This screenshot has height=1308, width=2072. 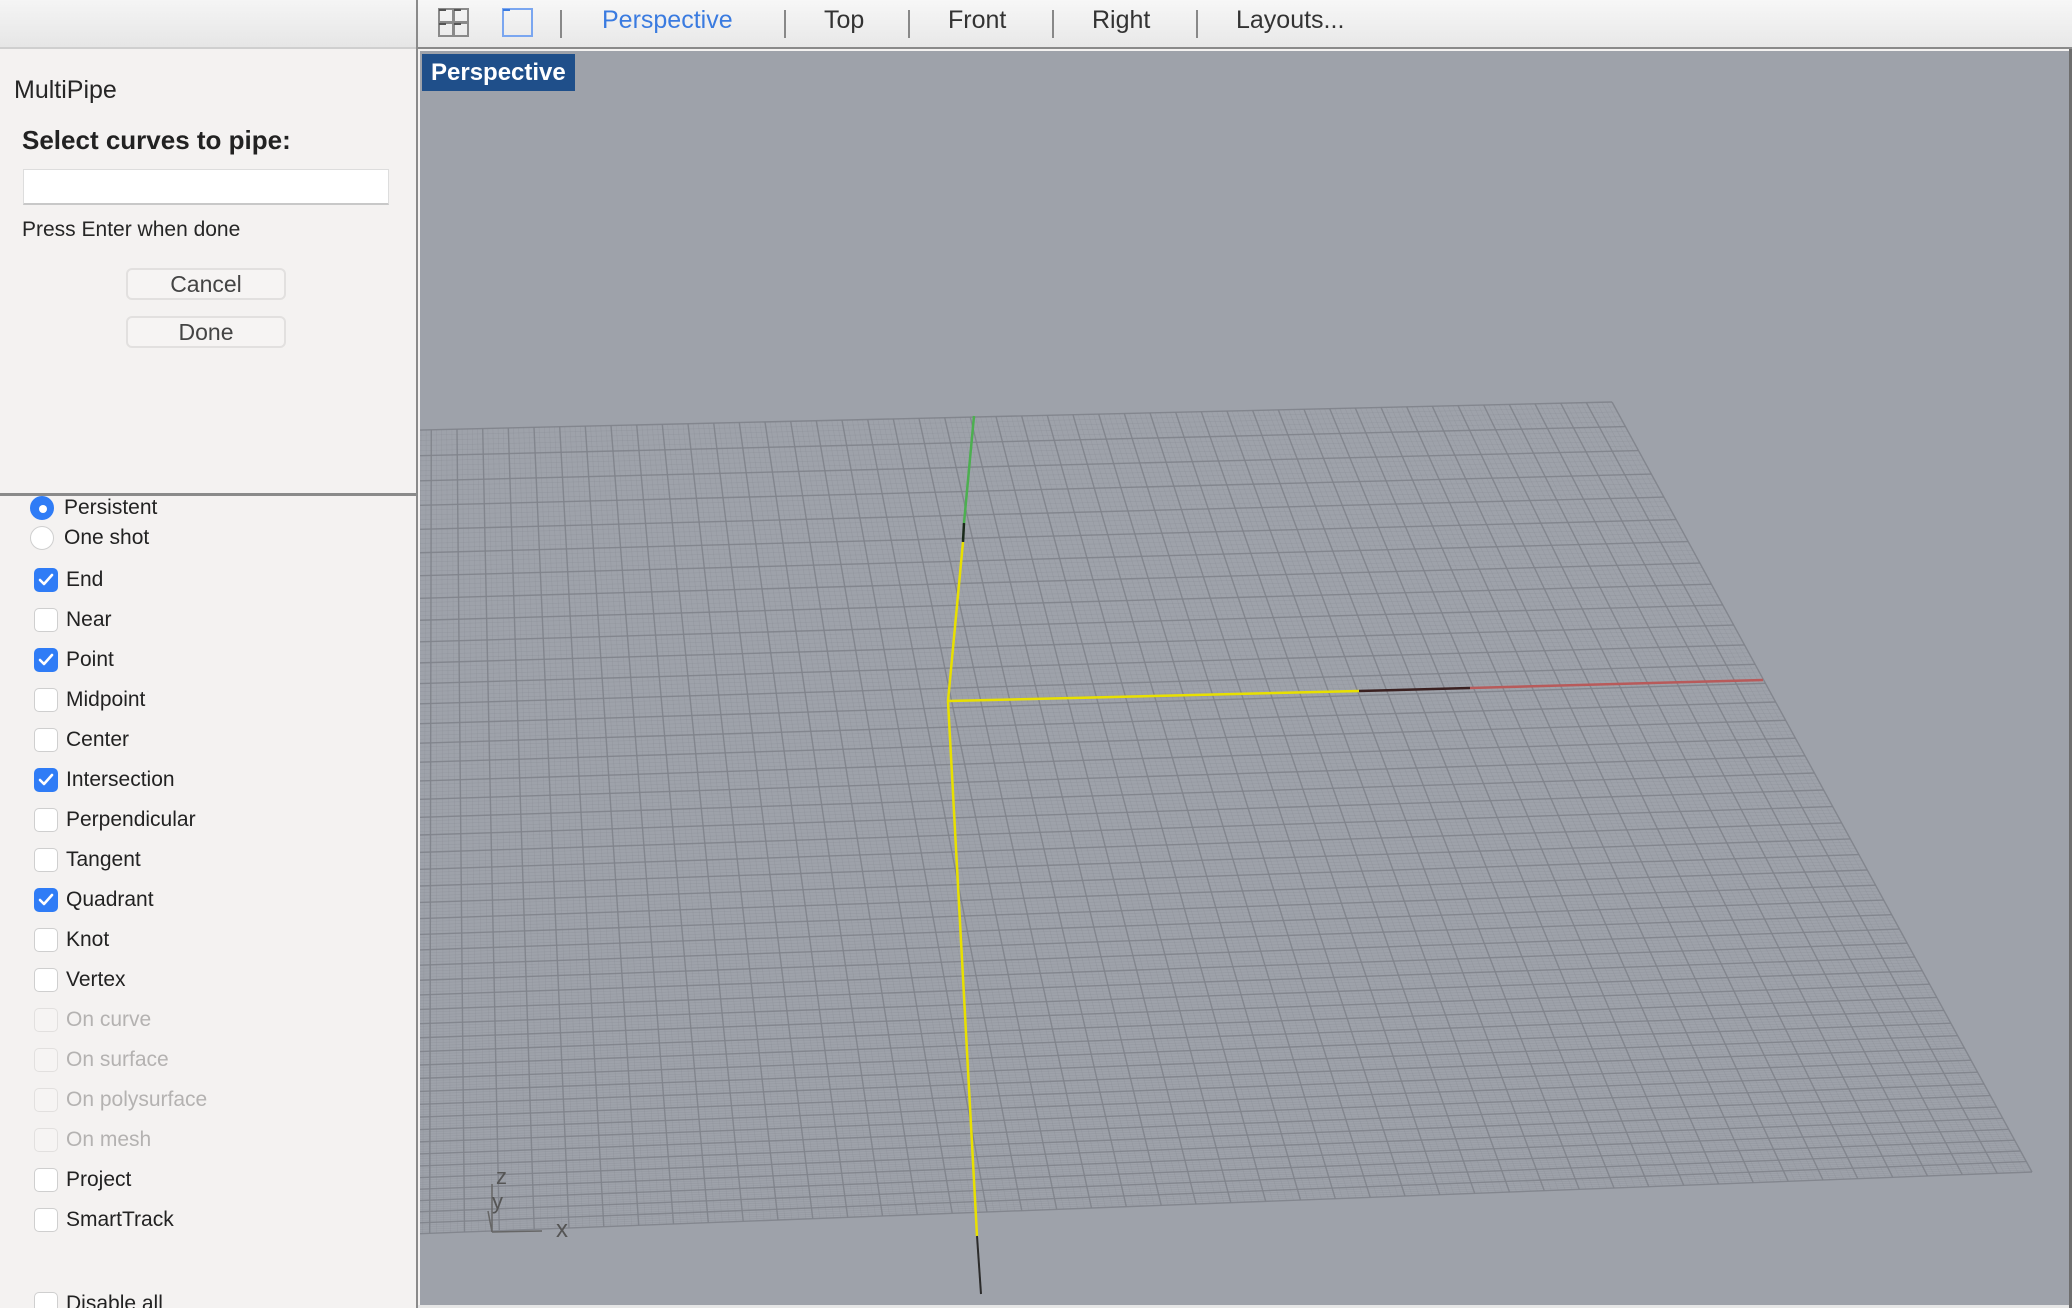 I want to click on tab-top: Top, so click(x=844, y=20).